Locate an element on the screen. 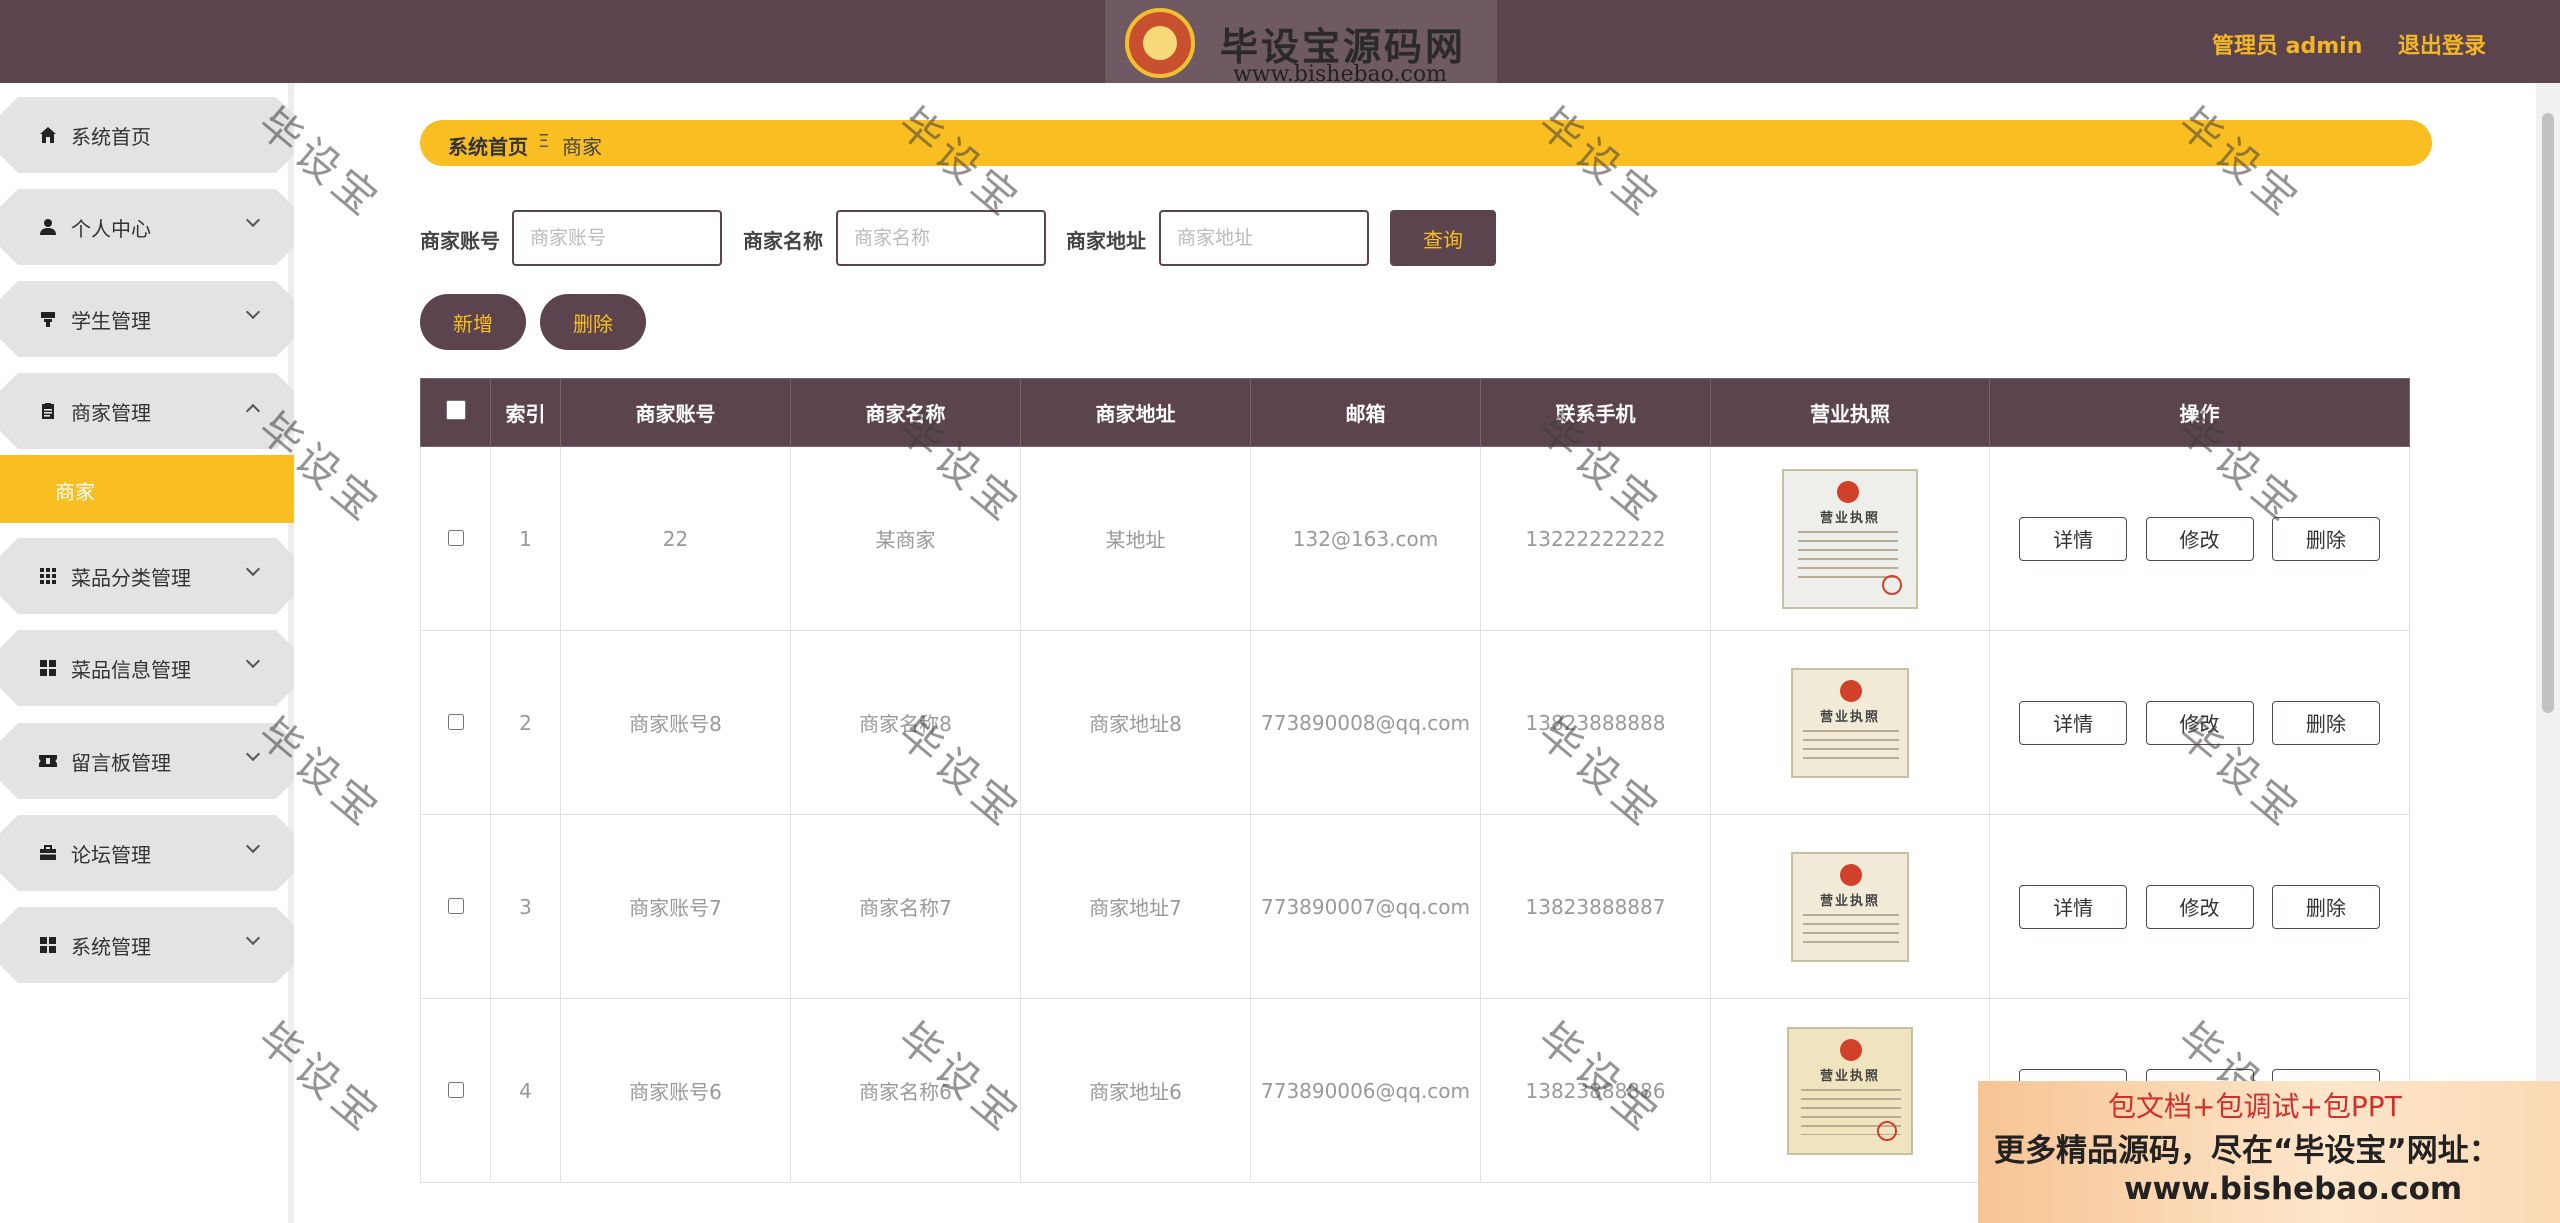 The height and width of the screenshot is (1223, 2560). sidebar-item-label: 留言板管理 is located at coordinates (121, 763).